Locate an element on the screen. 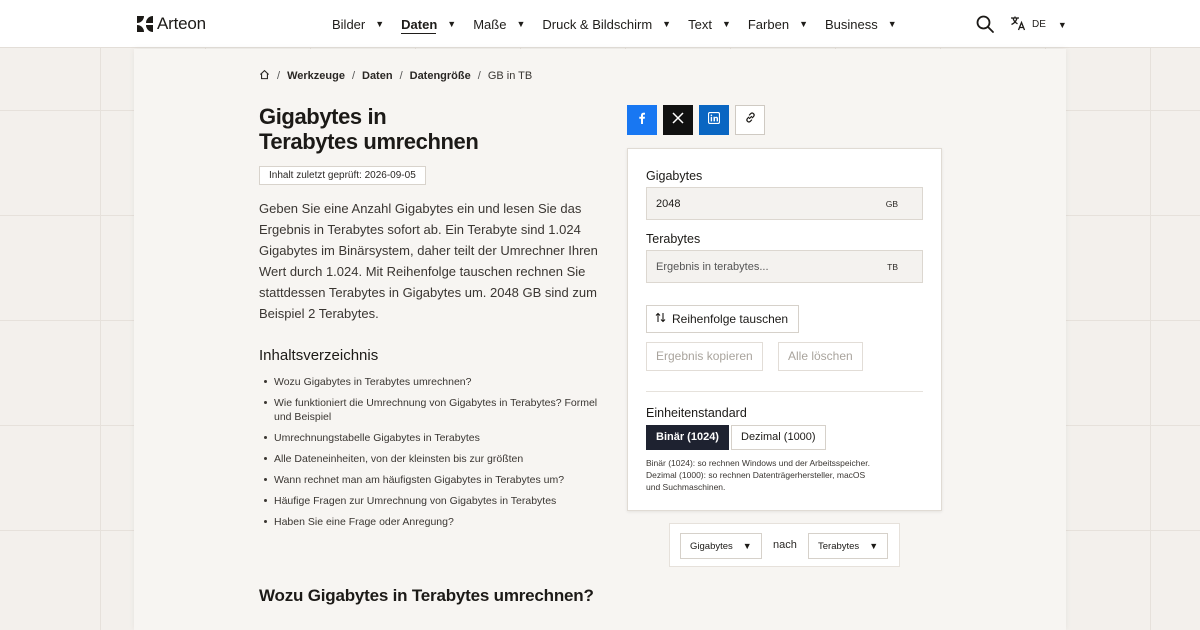 This screenshot has height=630, width=1200. from-unit-value: Gigabytes is located at coordinates (711, 546).